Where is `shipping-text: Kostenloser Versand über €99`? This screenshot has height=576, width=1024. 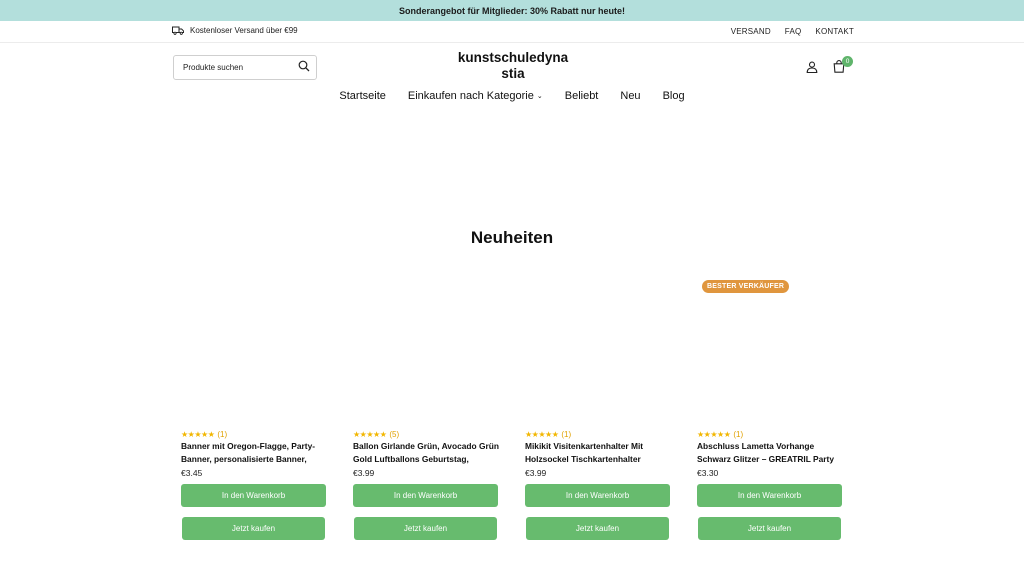
shipping-text: Kostenloser Versand über €99 is located at coordinates (244, 30).